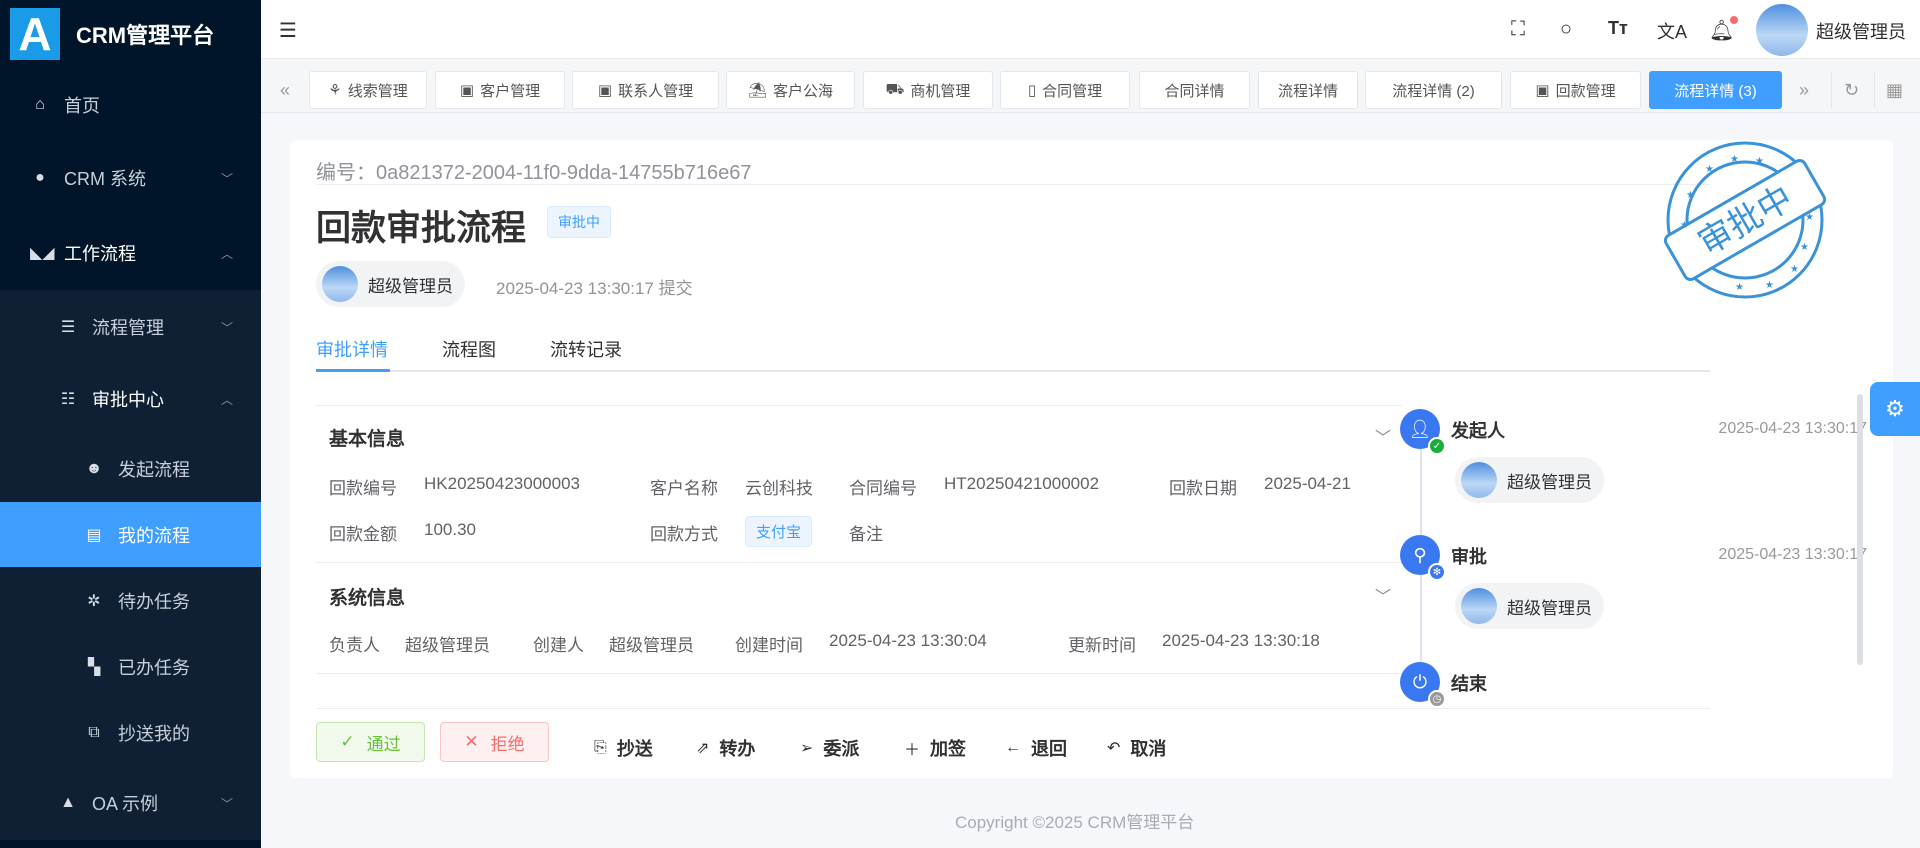  Describe the element at coordinates (1241, 640) in the screenshot. I see `field-value: 2025-04-23 13:30:18` at that location.